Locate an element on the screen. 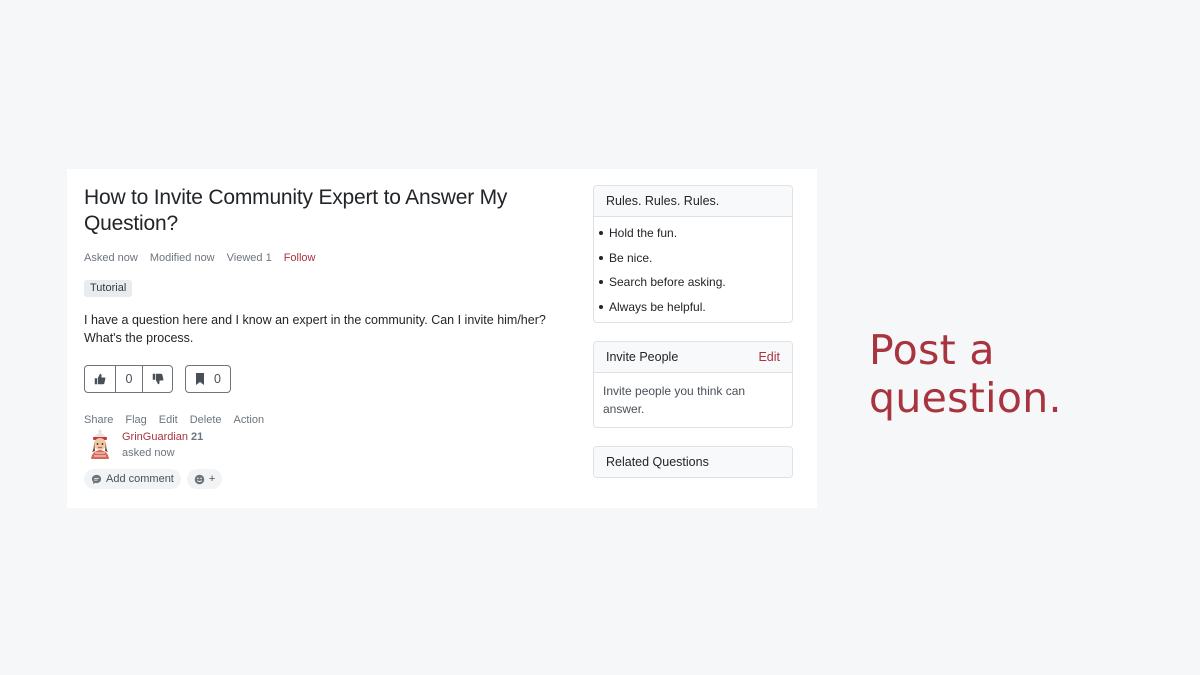  downvote-button is located at coordinates (157, 379).